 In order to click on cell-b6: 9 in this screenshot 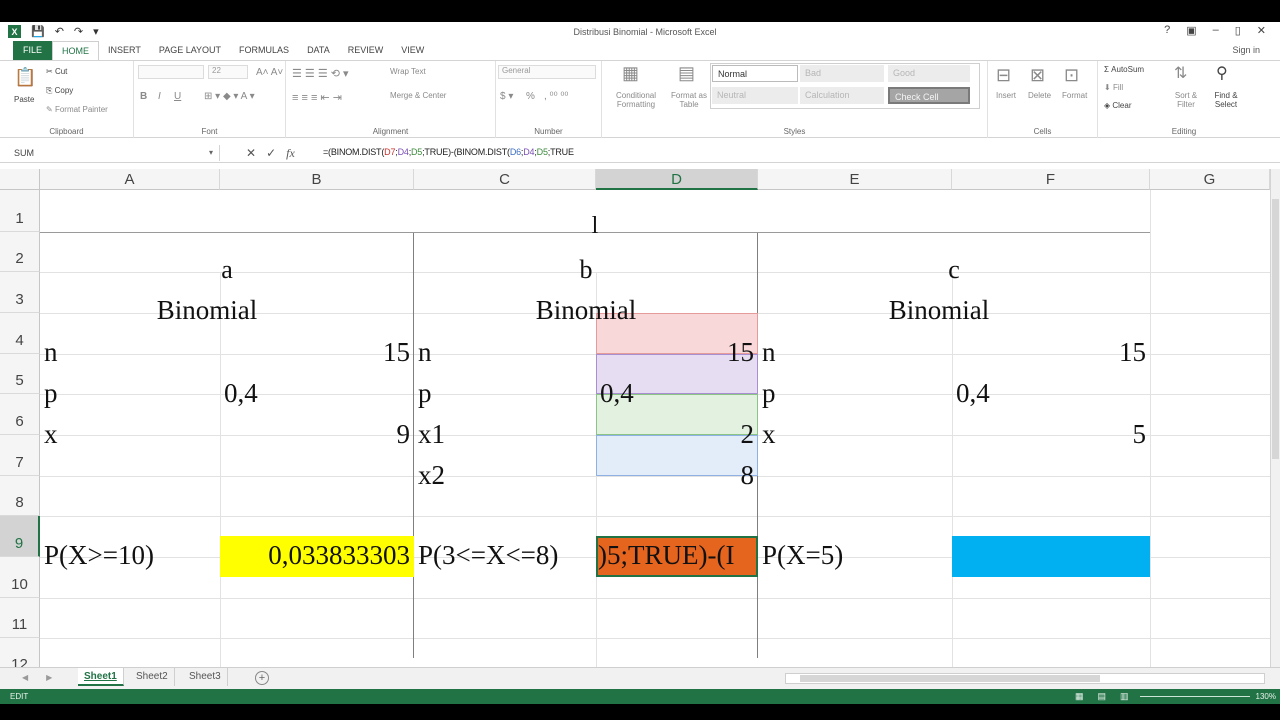, I will do `click(317, 437)`.